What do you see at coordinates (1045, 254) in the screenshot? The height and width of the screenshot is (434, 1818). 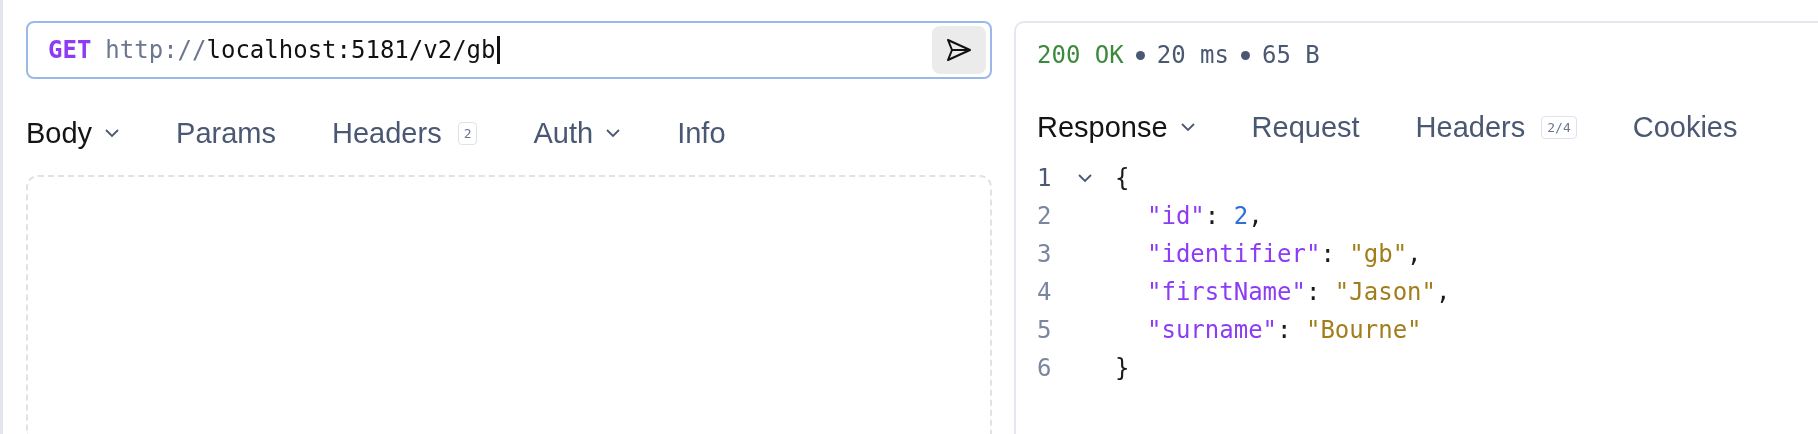 I see `line-number: 3` at bounding box center [1045, 254].